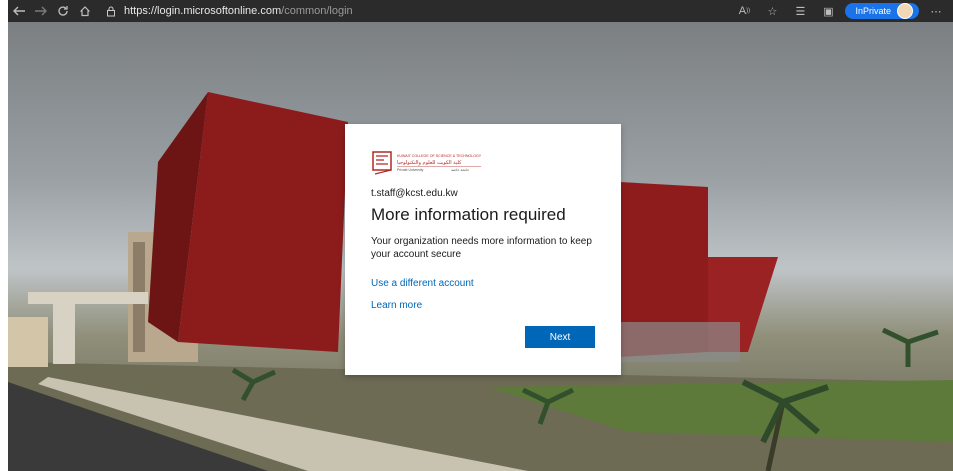 The height and width of the screenshot is (471, 953). Describe the element at coordinates (873, 11) in the screenshot. I see `inprivate-label: InPrivate` at that location.